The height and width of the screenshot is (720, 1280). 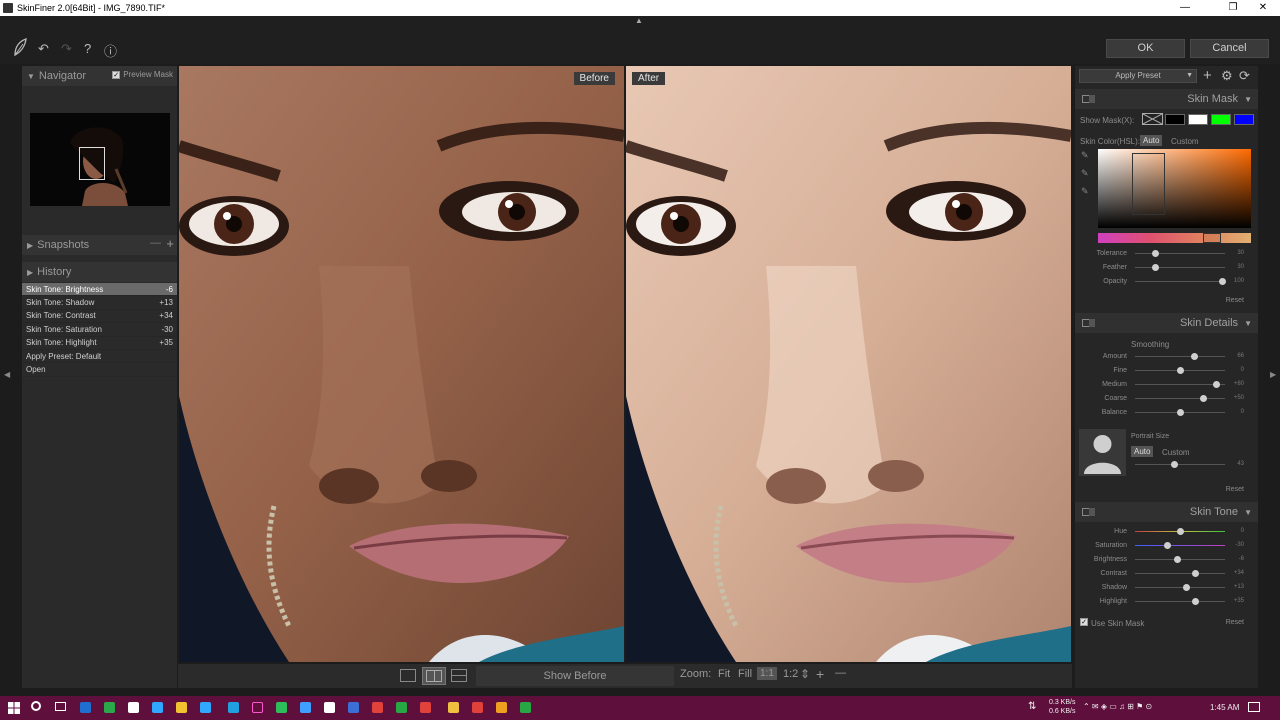 I want to click on slider-row: Feather 30, so click(x=1166, y=268).